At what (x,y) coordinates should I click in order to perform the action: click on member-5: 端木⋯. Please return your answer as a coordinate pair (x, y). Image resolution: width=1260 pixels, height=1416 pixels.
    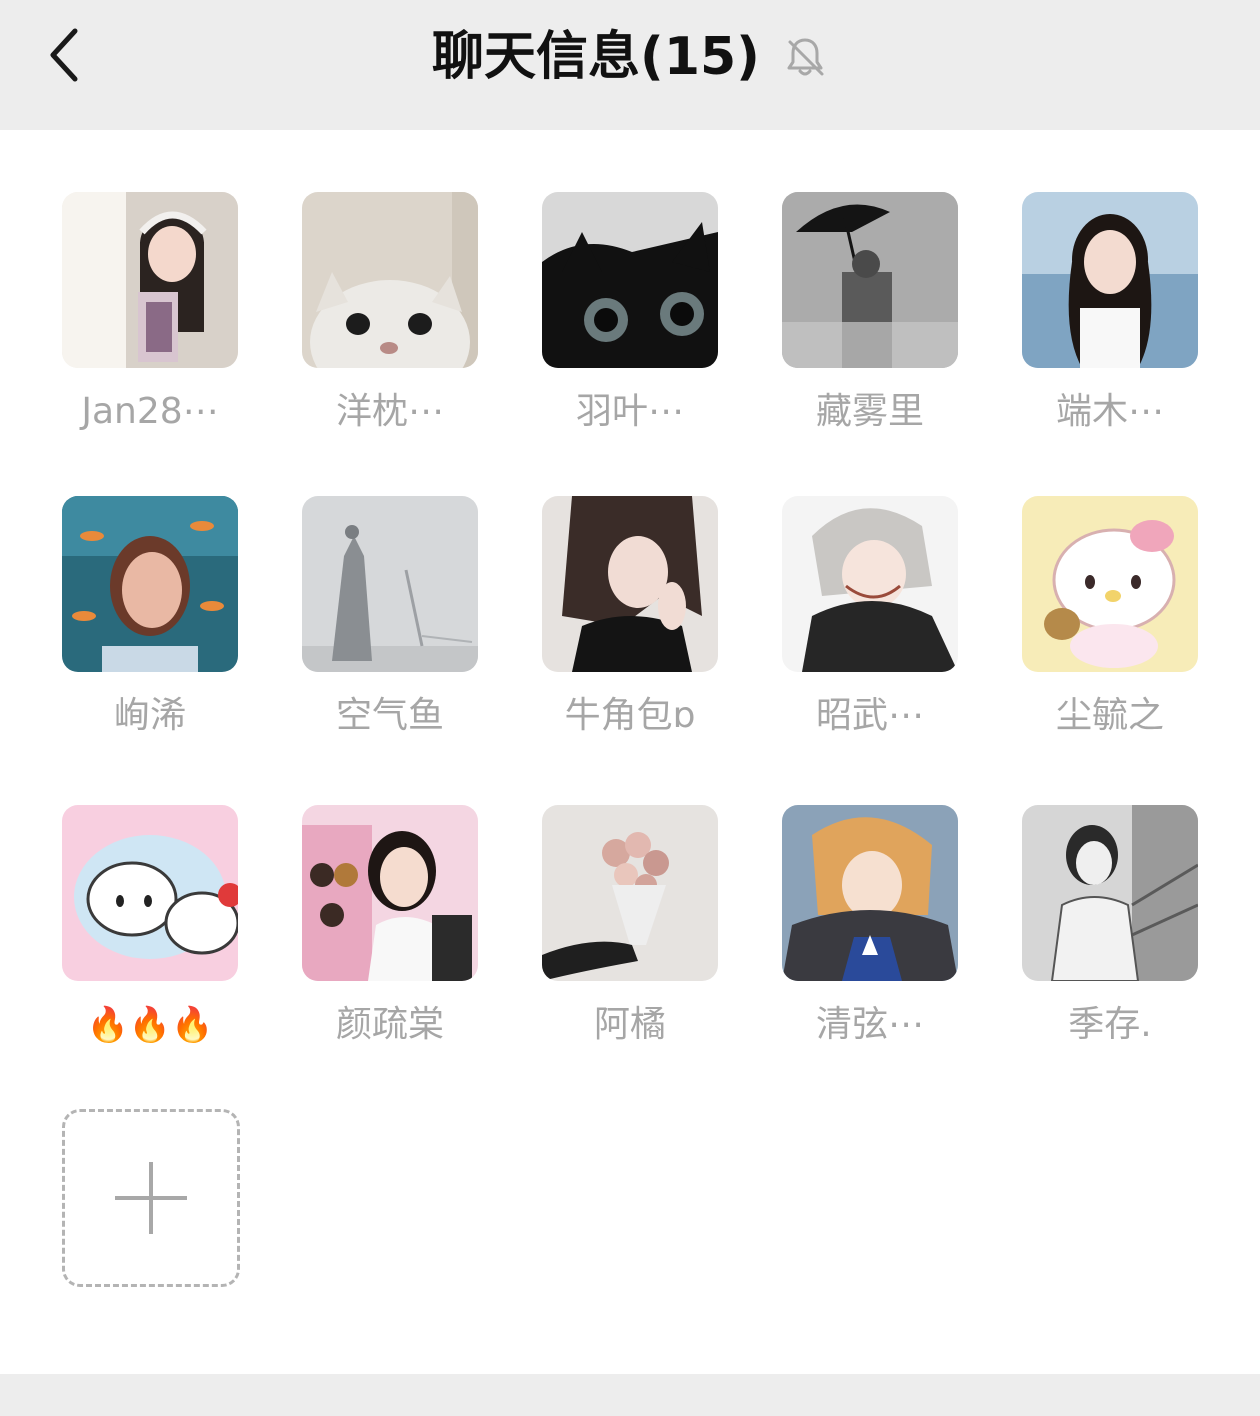
    Looking at the image, I should click on (1110, 313).